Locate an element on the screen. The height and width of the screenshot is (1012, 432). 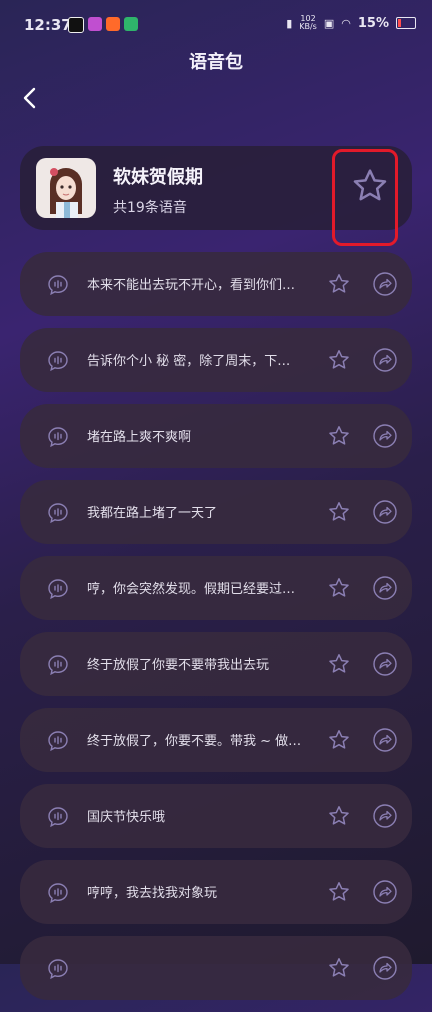
voice-text: 终于放假了你要不要带我出去玩 is located at coordinates (178, 665).